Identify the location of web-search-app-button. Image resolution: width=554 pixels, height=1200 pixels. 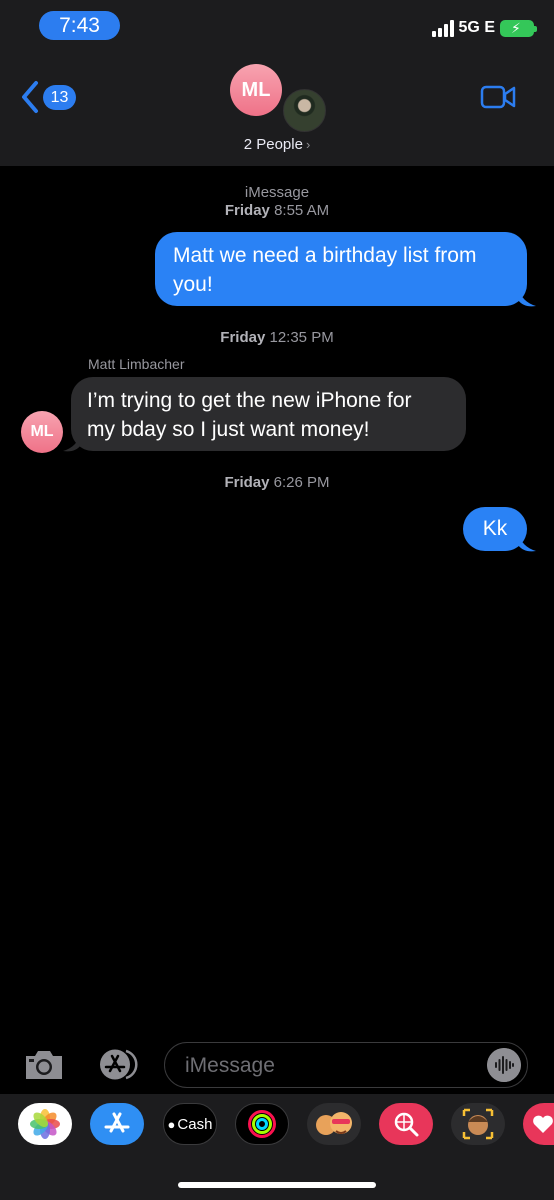
(406, 1124).